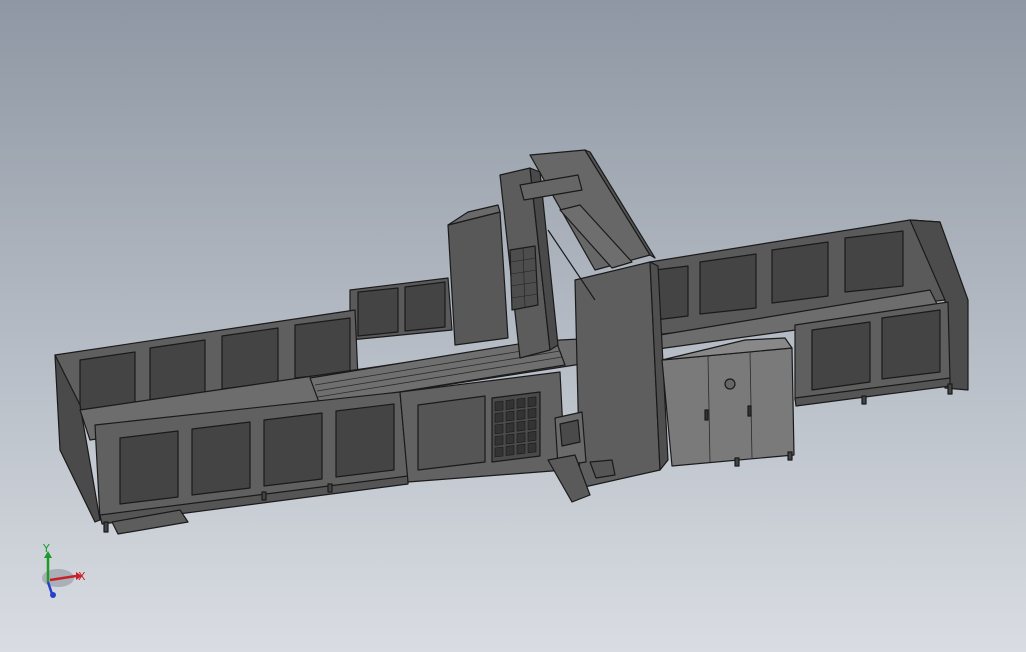 The height and width of the screenshot is (652, 1026). I want to click on tool-magazine, so click(516, 427).